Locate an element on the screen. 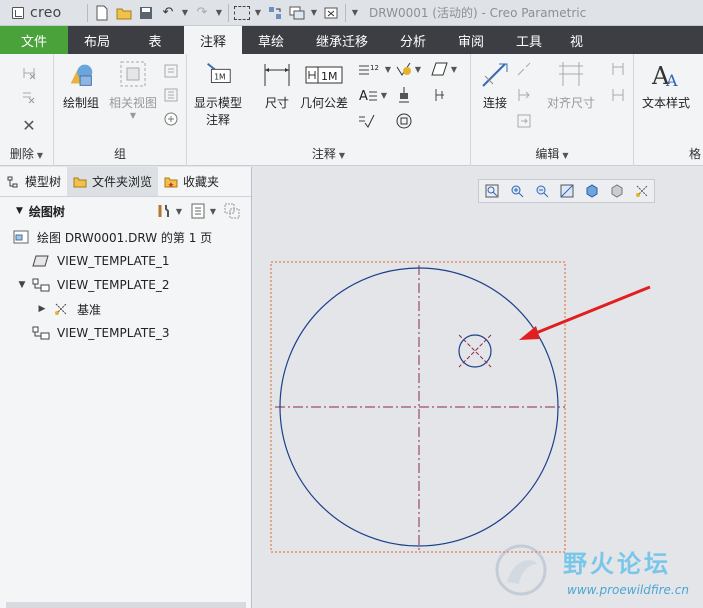 The width and height of the screenshot is (703, 608). annotate-group-label: 注释 ▼ is located at coordinates (328, 153).